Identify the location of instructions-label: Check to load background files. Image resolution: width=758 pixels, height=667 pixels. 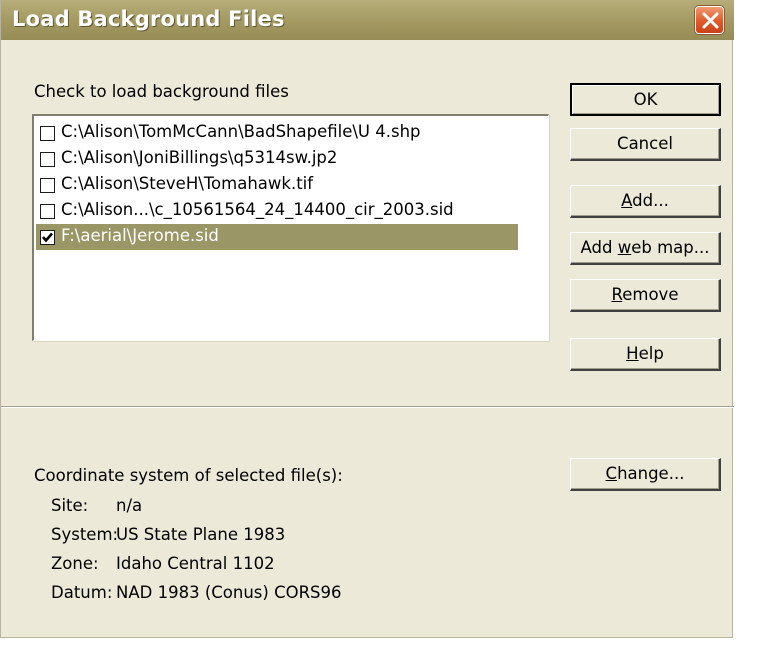
(161, 91).